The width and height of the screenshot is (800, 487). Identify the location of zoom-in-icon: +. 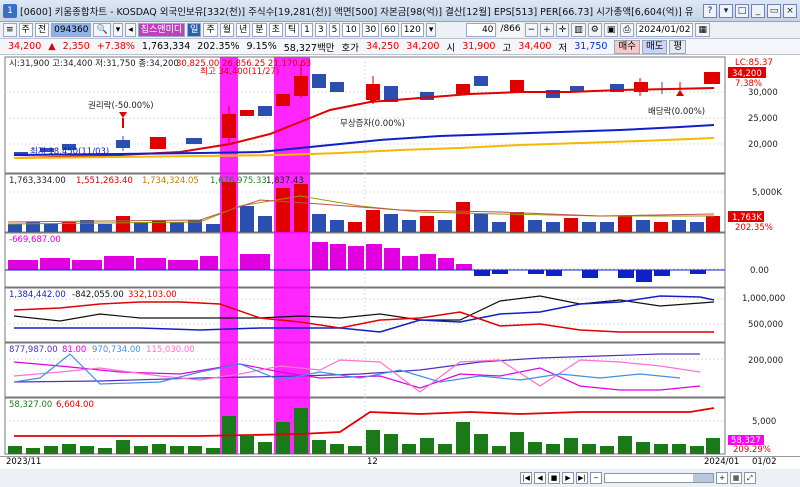
(547, 30).